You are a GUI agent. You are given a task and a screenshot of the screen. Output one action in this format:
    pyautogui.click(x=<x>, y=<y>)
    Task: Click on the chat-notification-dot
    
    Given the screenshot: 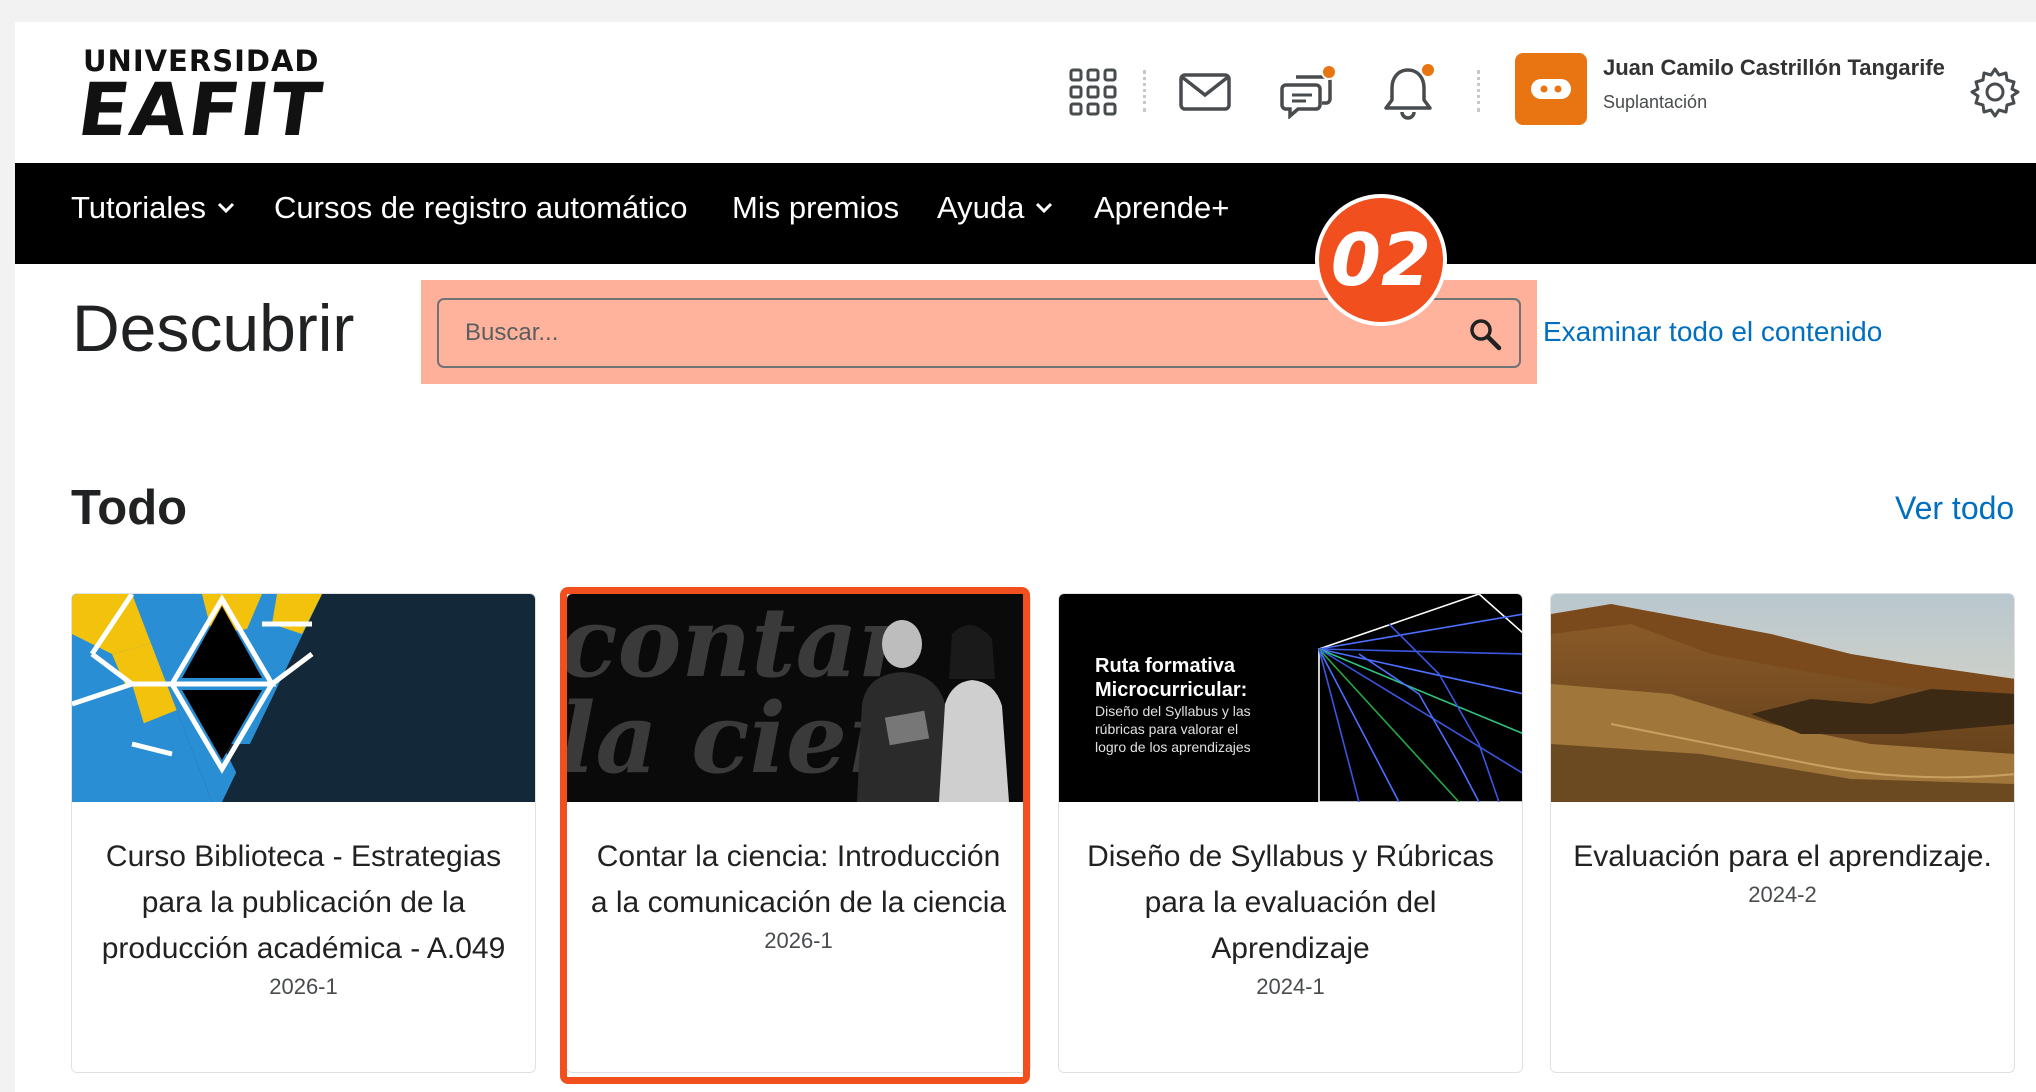 What is the action you would take?
    pyautogui.click(x=1329, y=72)
    